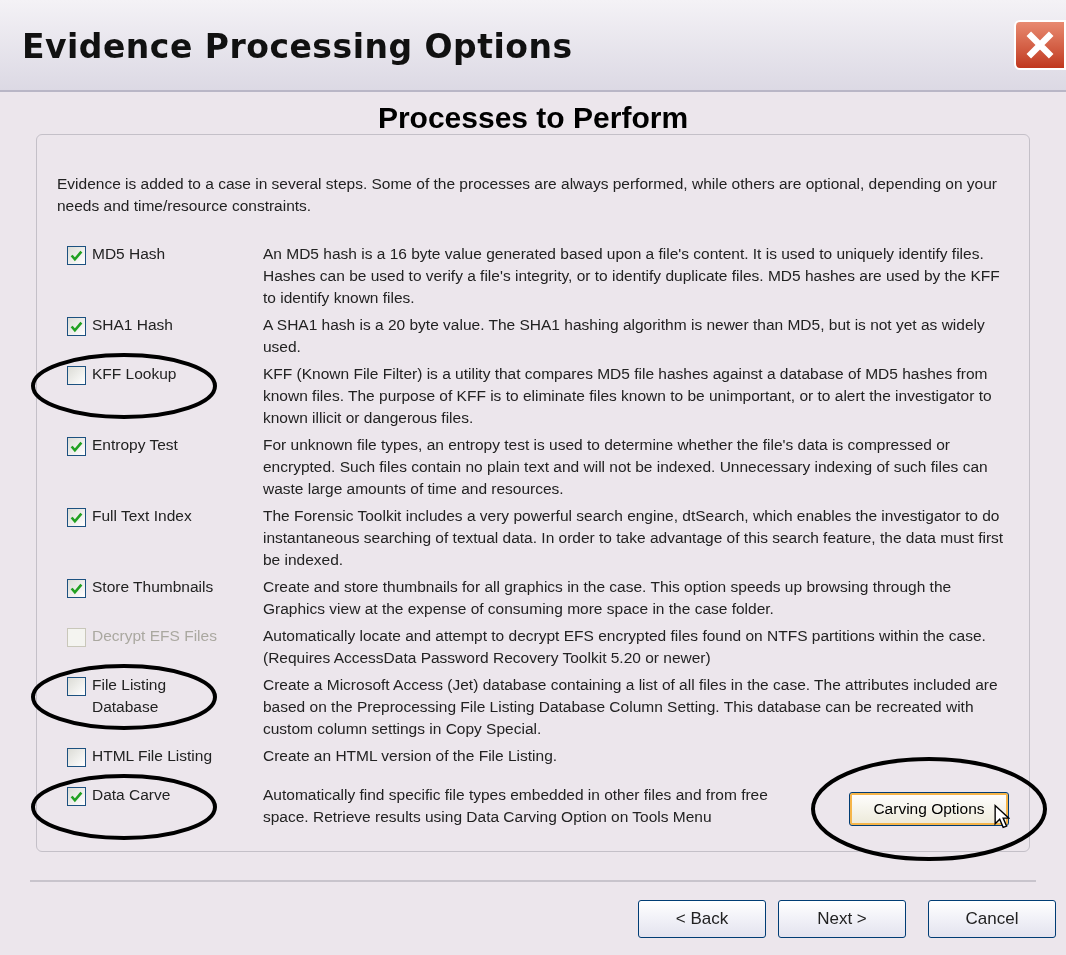  Describe the element at coordinates (133, 325) in the screenshot. I see `option-label: SHA1 Hash` at that location.